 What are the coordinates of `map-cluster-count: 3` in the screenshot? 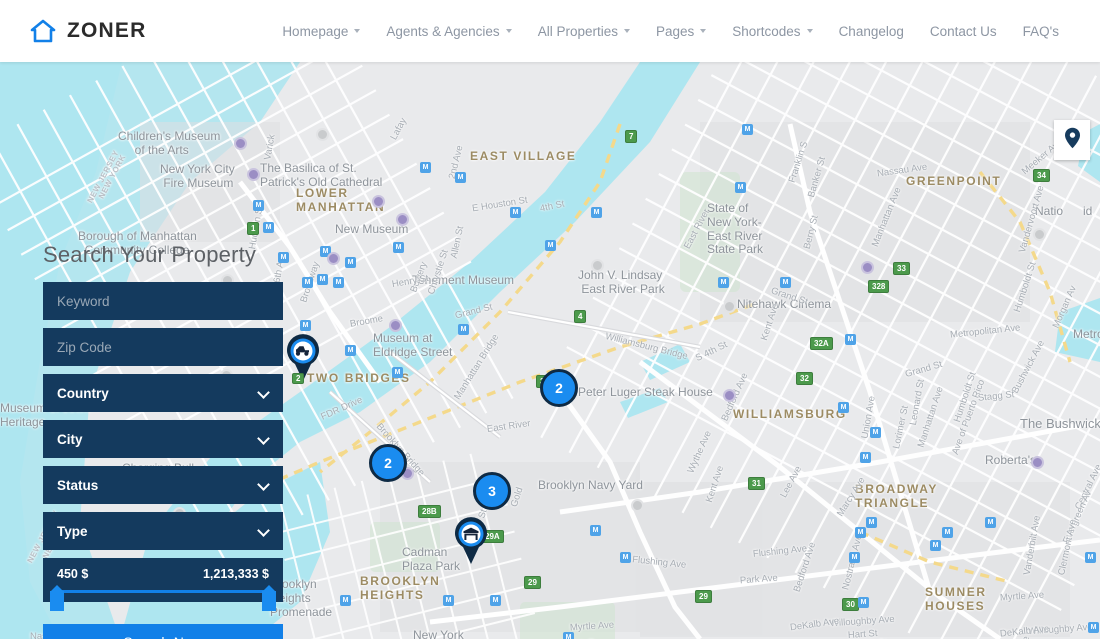 It's located at (492, 491).